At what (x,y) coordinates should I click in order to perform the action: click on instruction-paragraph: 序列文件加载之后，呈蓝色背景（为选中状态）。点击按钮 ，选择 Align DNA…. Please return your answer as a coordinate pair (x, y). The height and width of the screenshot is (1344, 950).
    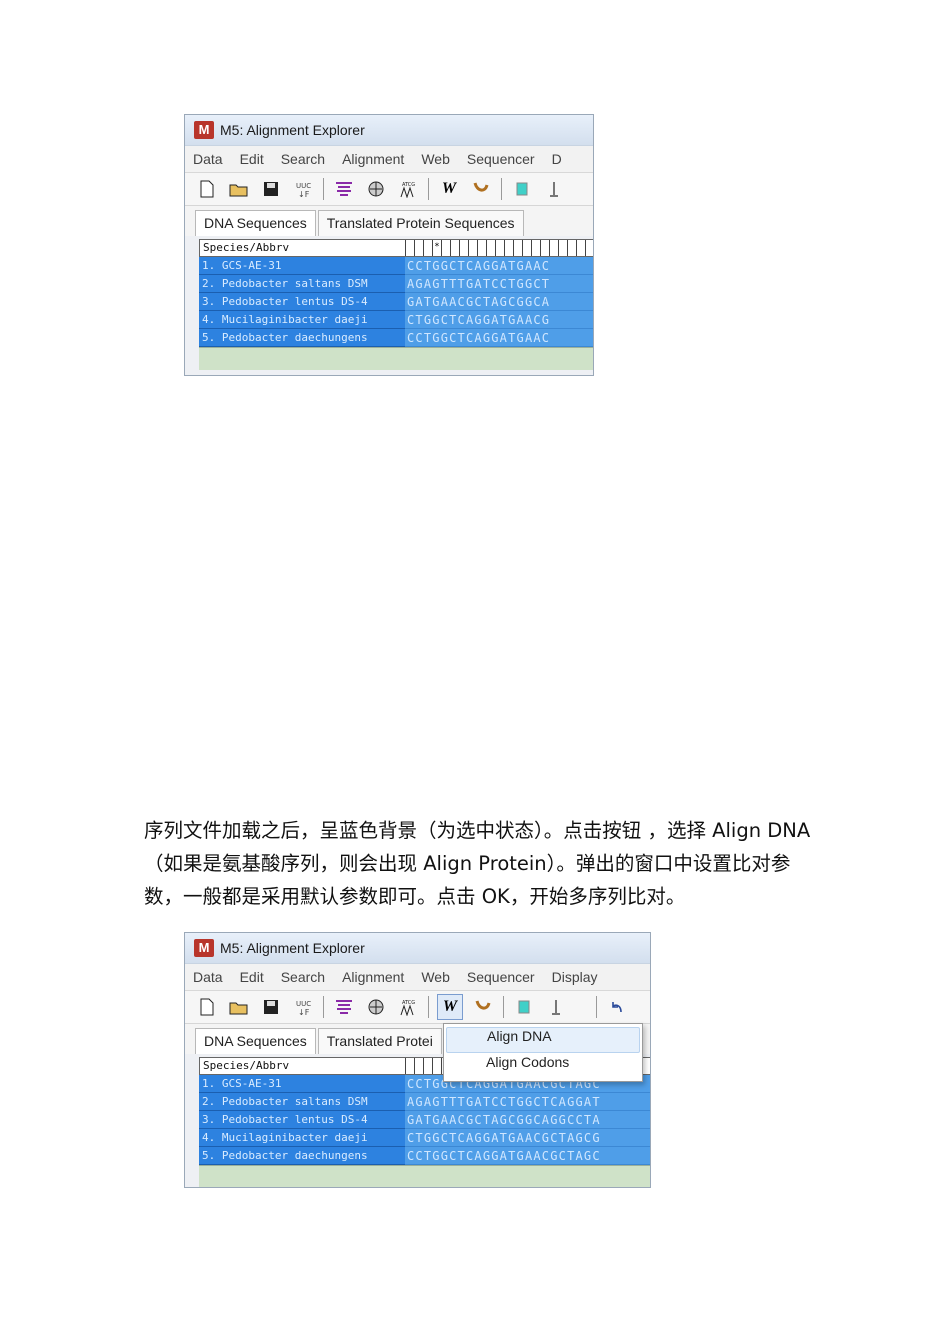
    Looking at the image, I should click on (477, 863).